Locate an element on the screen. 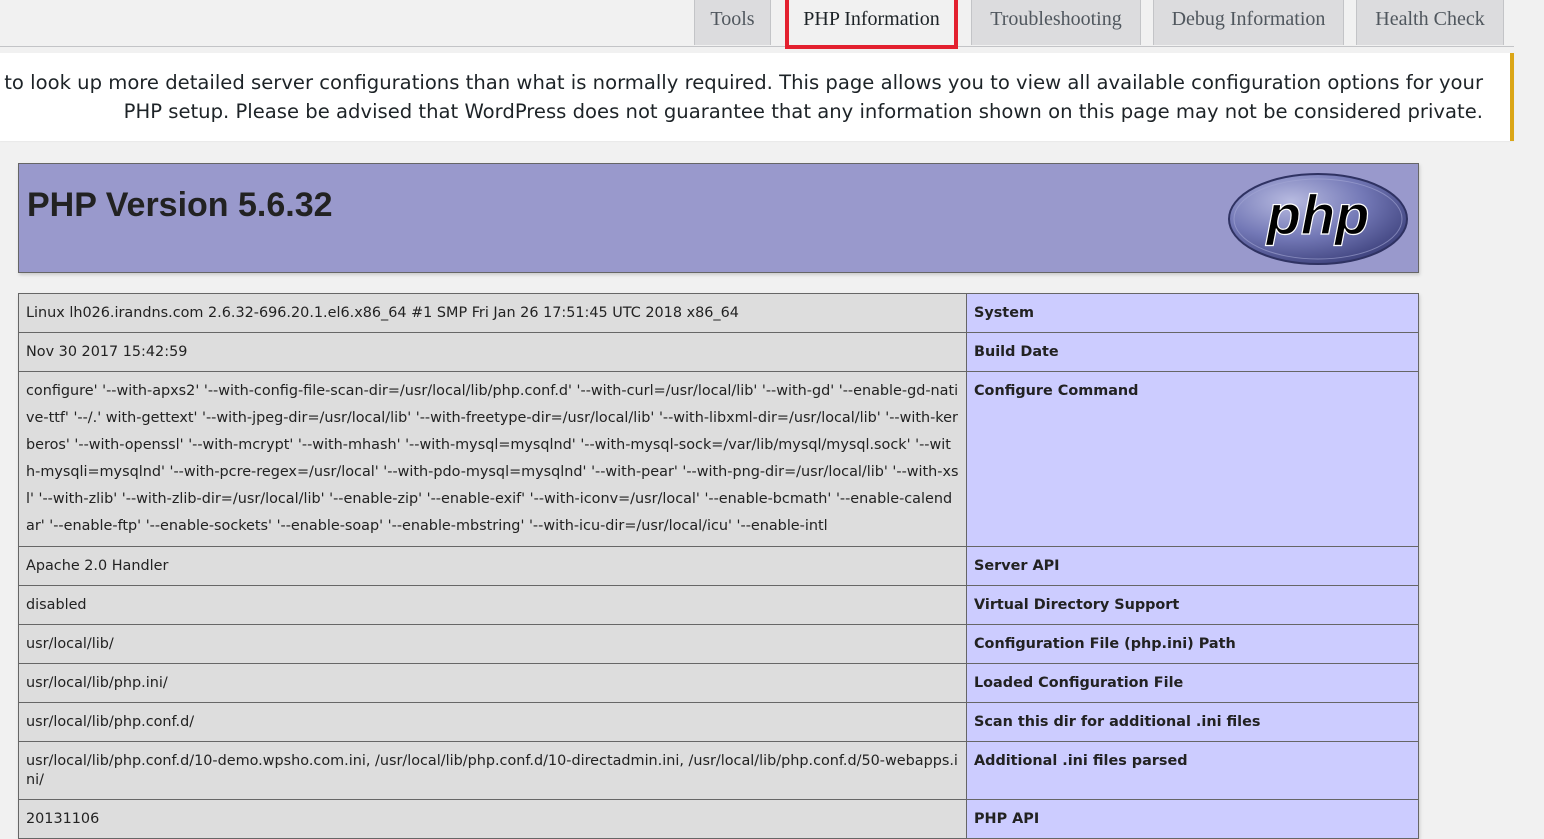 This screenshot has width=1544, height=839. row-value: disabled is located at coordinates (492, 605).